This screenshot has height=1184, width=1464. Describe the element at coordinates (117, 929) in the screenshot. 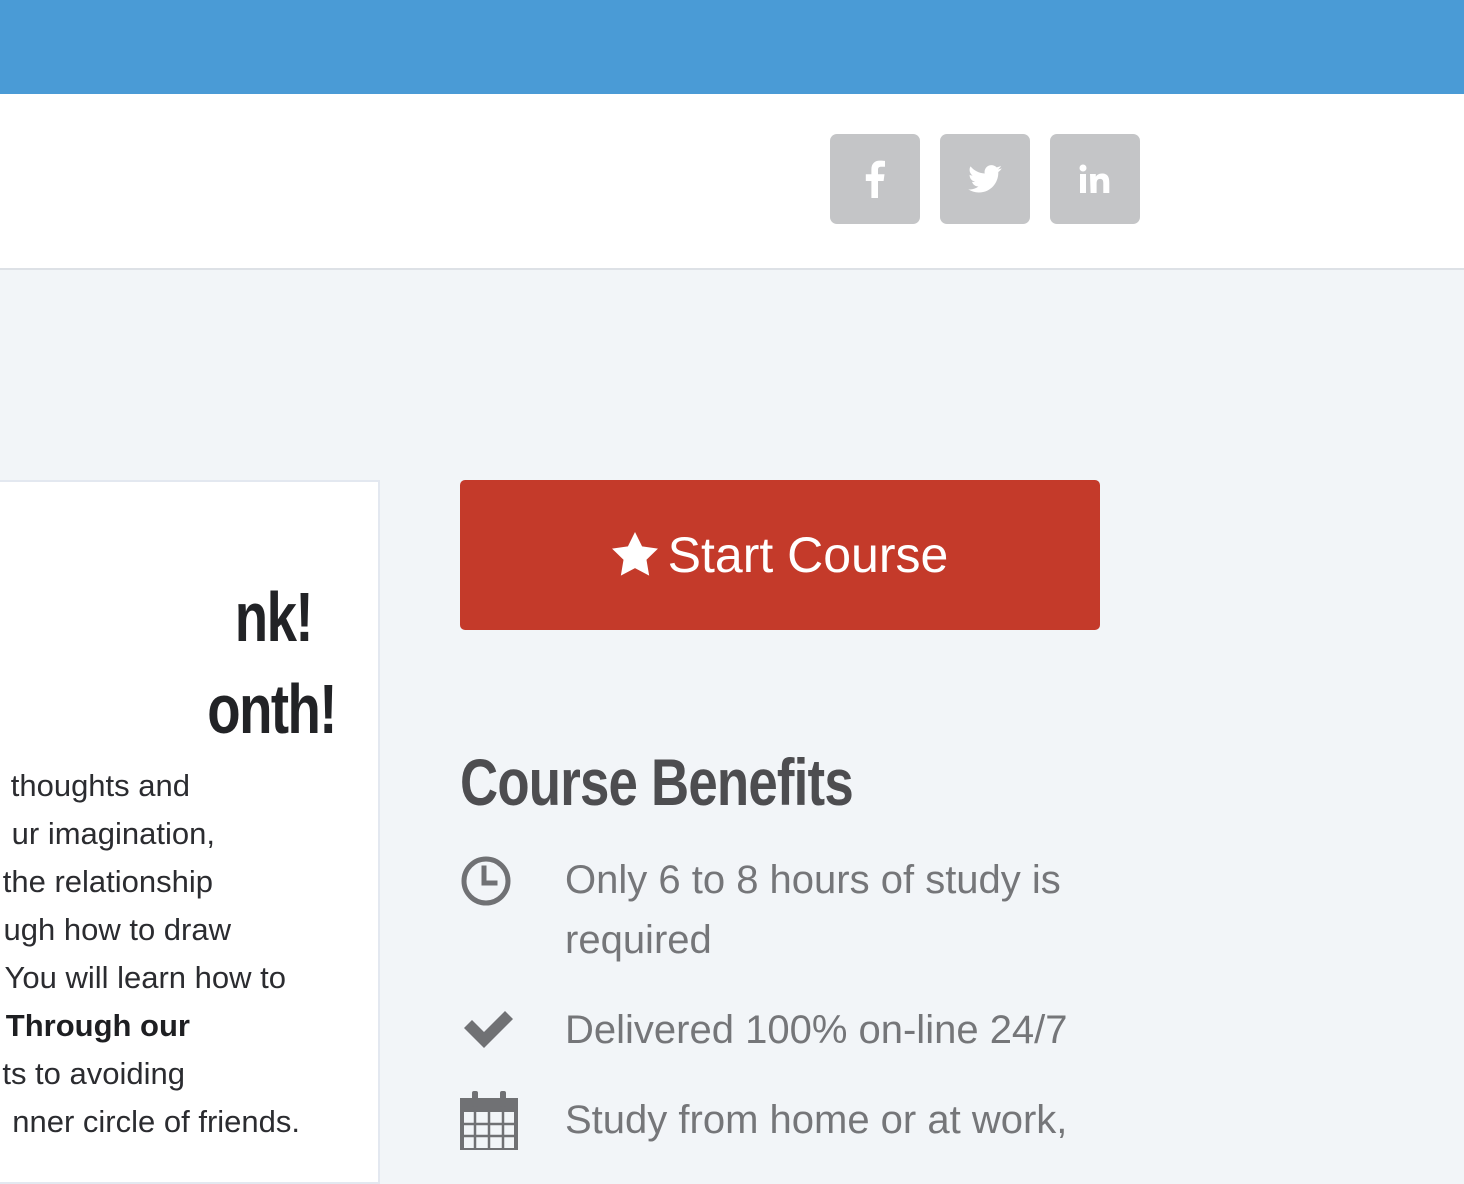

I see `card-text-line: ugh how to draw` at that location.